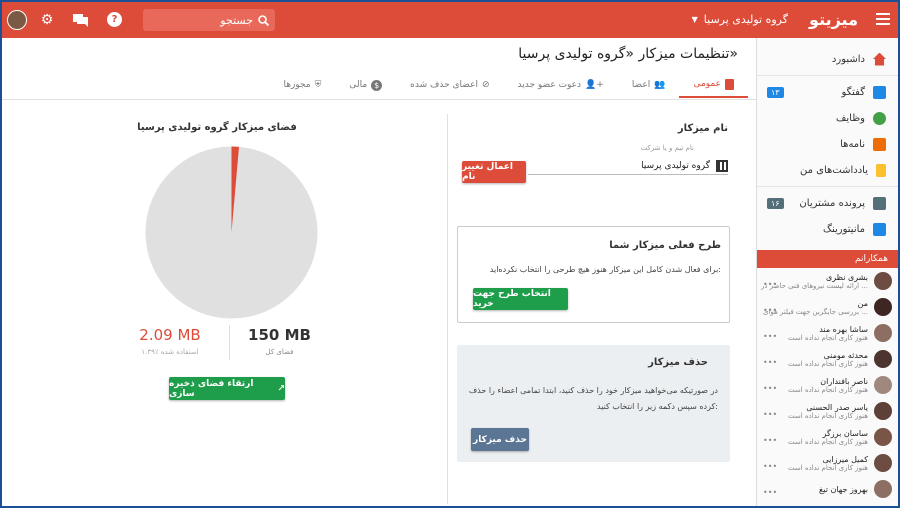 This screenshot has height=508, width=900. What do you see at coordinates (628, 54) in the screenshot?
I see `page-title: تنظیمات میزکار «گروه تولیدی پرسیا»` at bounding box center [628, 54].